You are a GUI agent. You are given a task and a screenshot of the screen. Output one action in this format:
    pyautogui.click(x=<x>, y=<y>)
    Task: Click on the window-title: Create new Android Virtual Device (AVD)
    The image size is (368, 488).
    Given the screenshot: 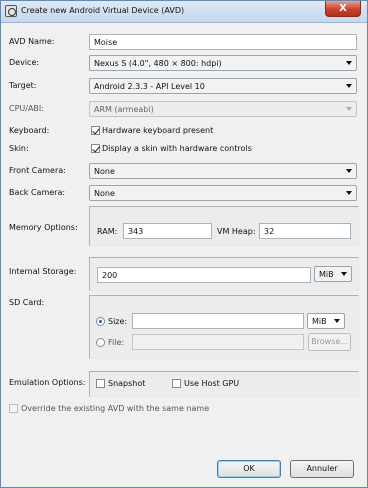 What is the action you would take?
    pyautogui.click(x=103, y=10)
    